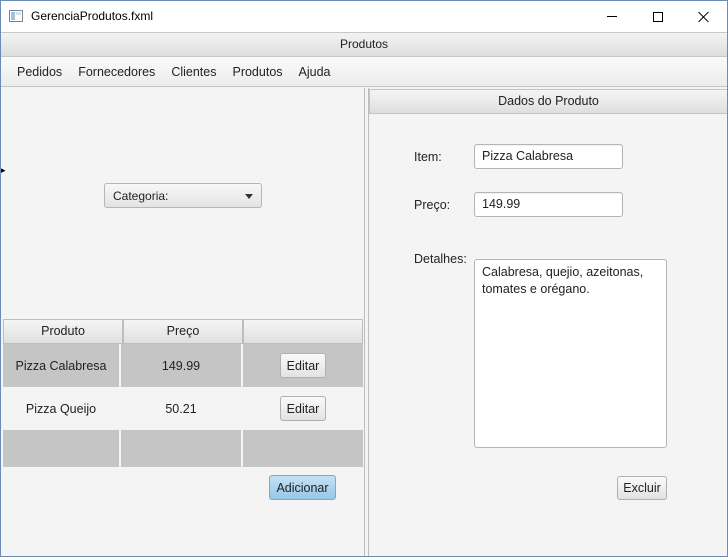 The image size is (728, 557). I want to click on menu-item-ajuda: Ajuda, so click(315, 72).